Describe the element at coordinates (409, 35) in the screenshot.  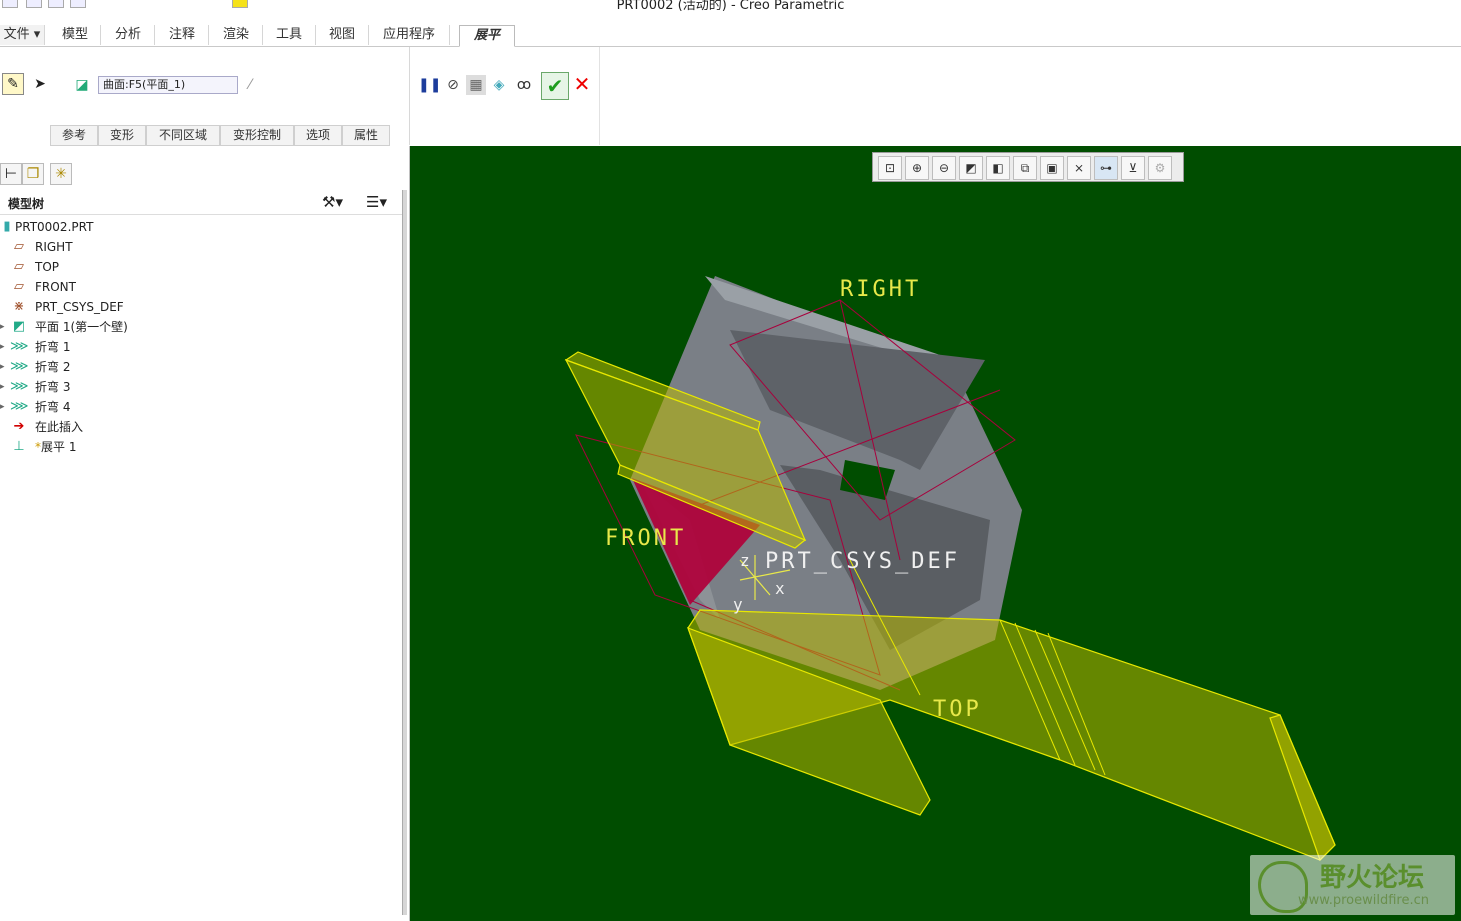
I see `tab-applications: 应用程序` at that location.